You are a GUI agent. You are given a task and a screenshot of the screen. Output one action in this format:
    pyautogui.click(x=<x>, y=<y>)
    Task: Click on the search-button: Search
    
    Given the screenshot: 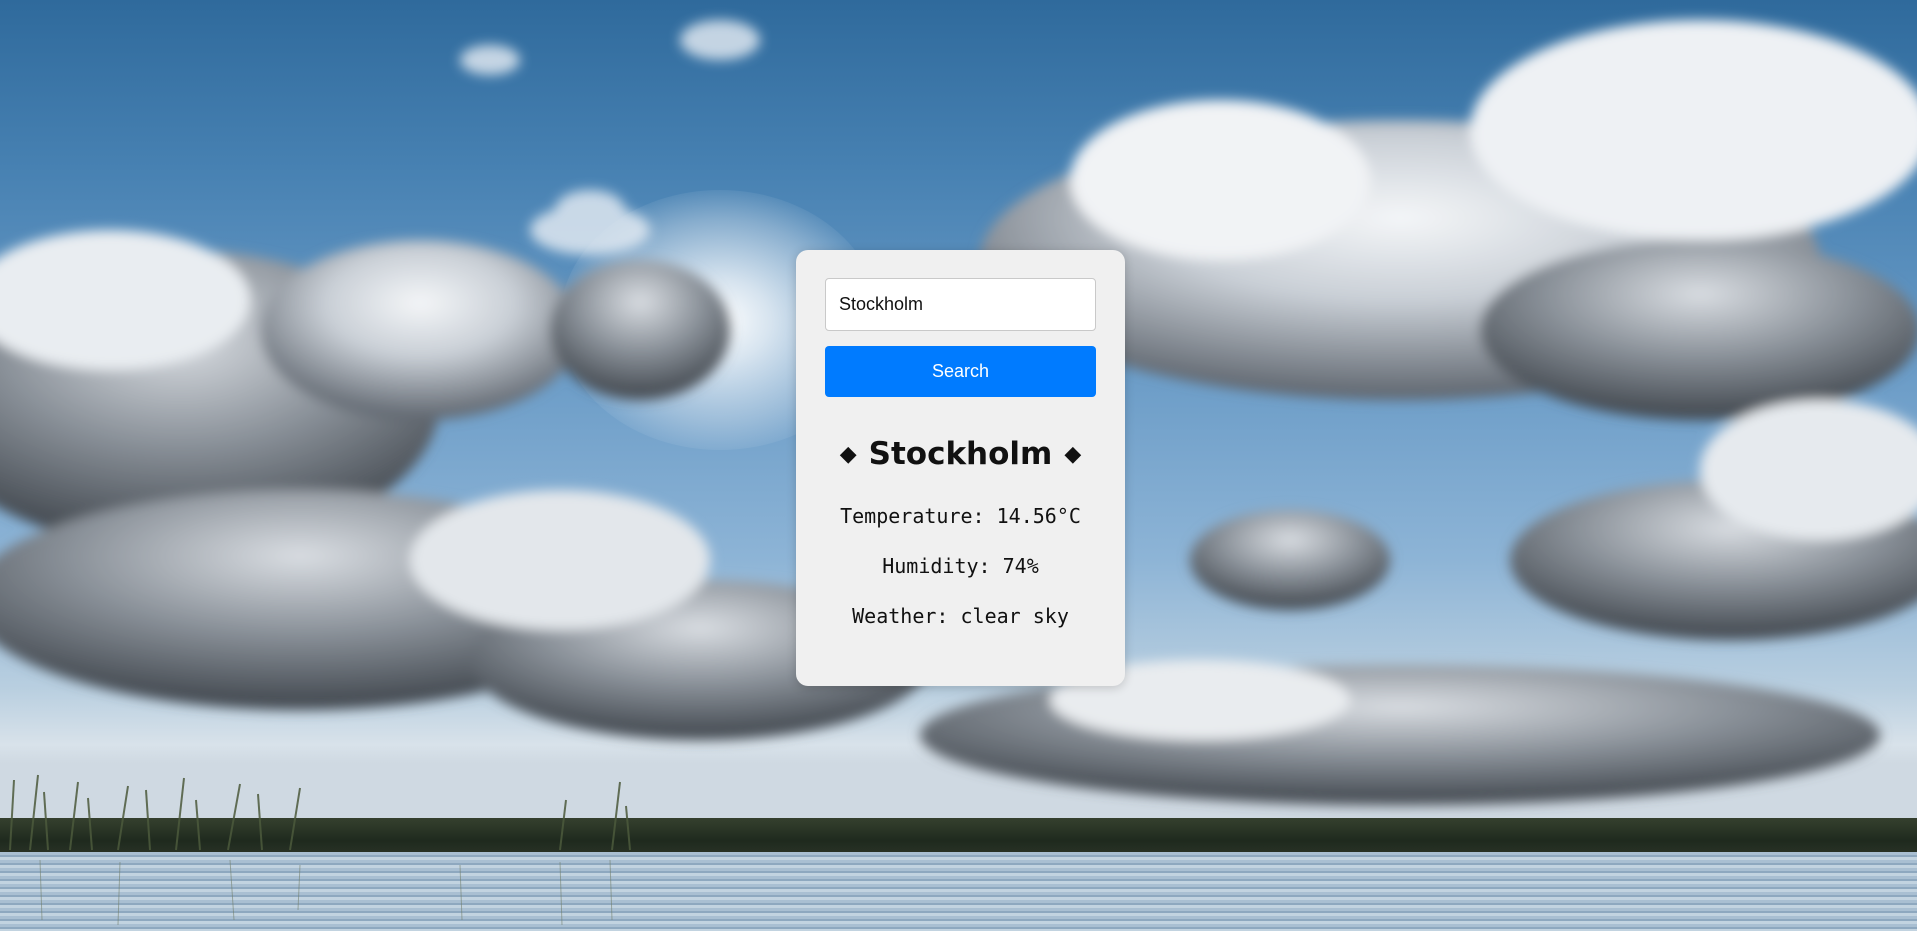 What is the action you would take?
    pyautogui.click(x=960, y=371)
    